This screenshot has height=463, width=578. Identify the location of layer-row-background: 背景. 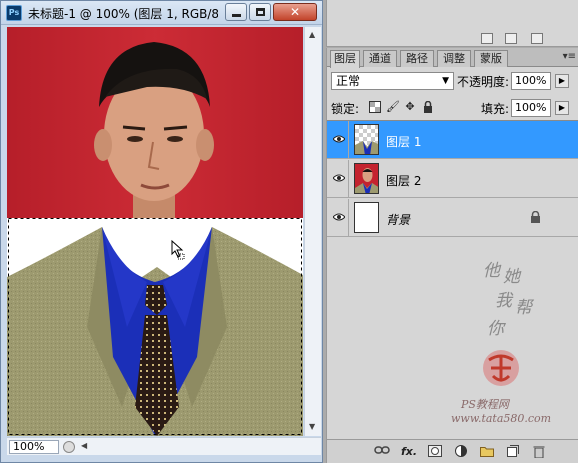
(452, 218).